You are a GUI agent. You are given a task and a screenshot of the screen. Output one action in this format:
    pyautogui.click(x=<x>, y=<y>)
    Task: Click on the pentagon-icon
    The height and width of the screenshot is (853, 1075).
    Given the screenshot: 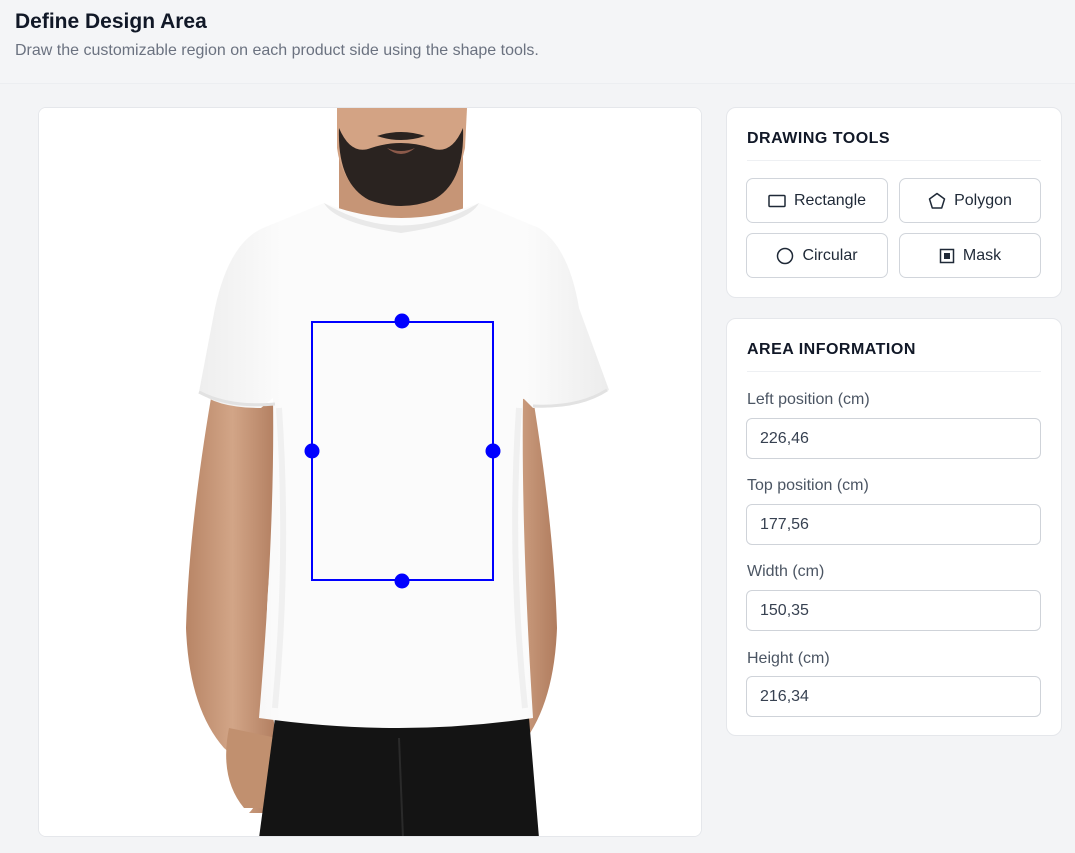 What is the action you would take?
    pyautogui.click(x=937, y=200)
    